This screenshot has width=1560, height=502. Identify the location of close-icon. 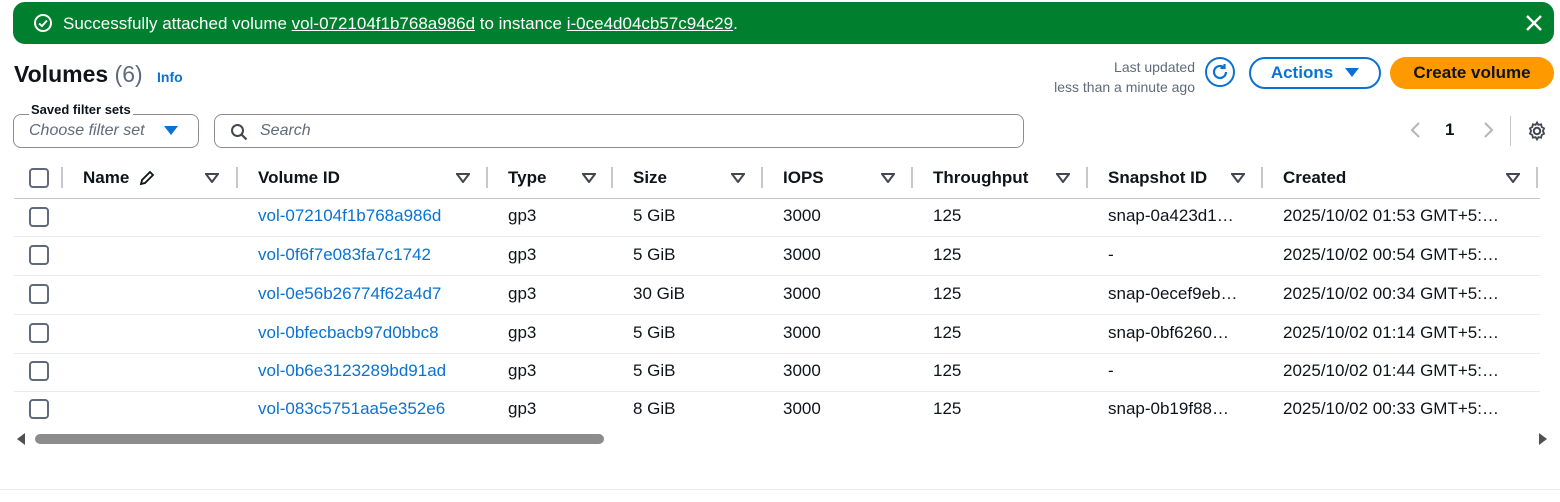
(1534, 23).